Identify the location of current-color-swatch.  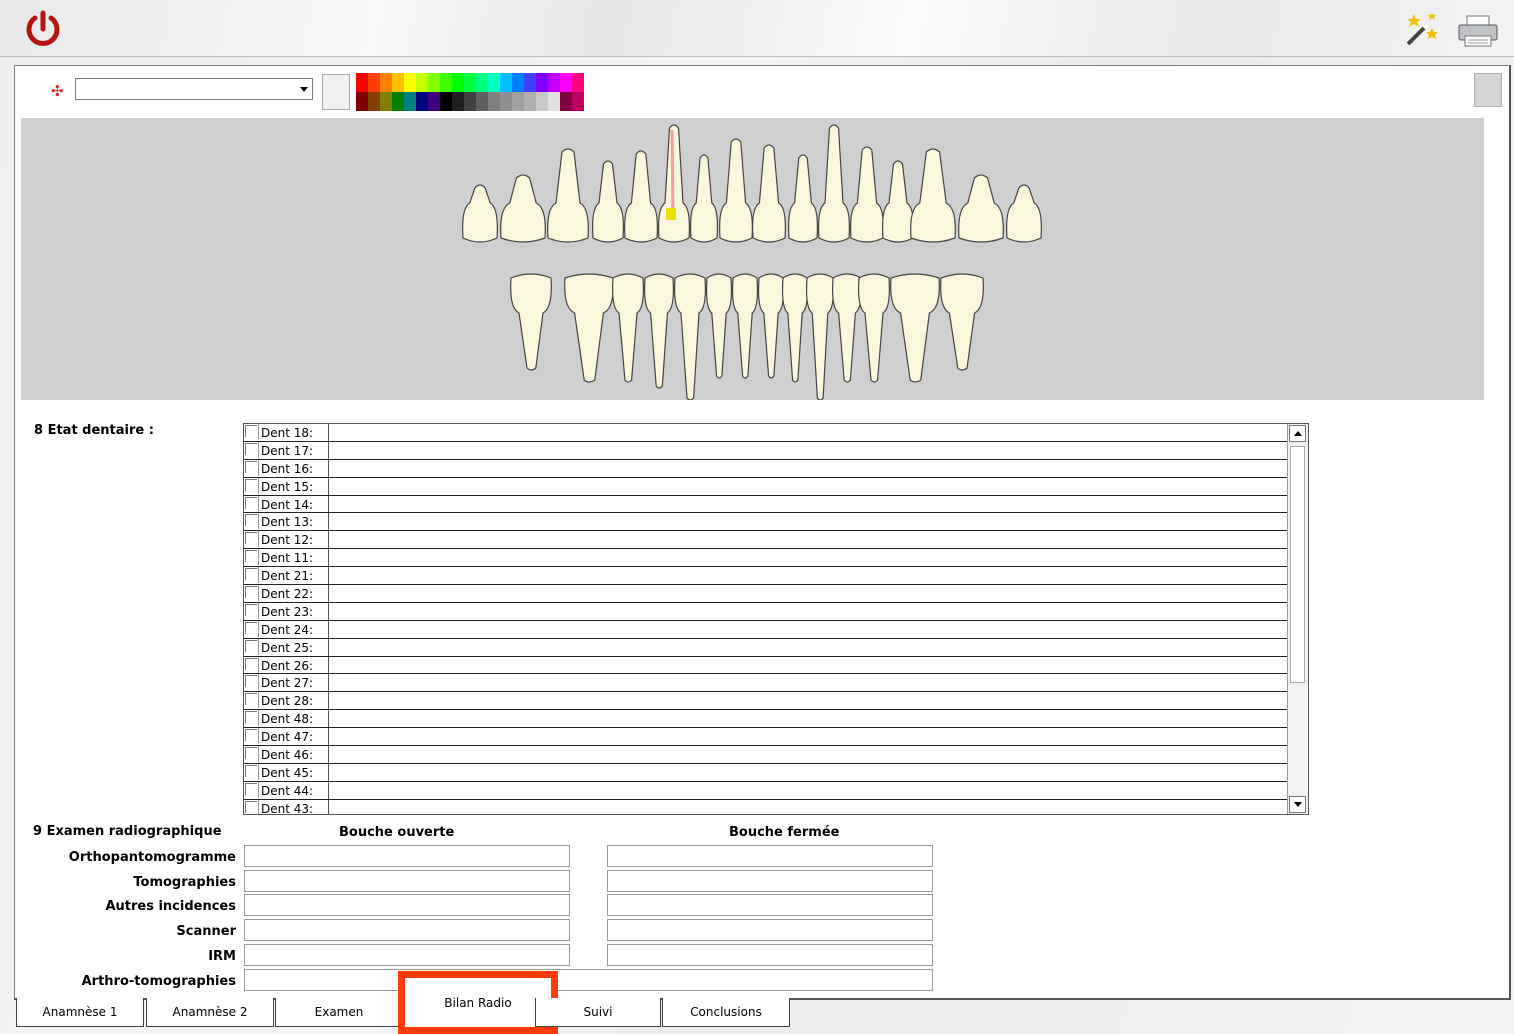
(336, 92).